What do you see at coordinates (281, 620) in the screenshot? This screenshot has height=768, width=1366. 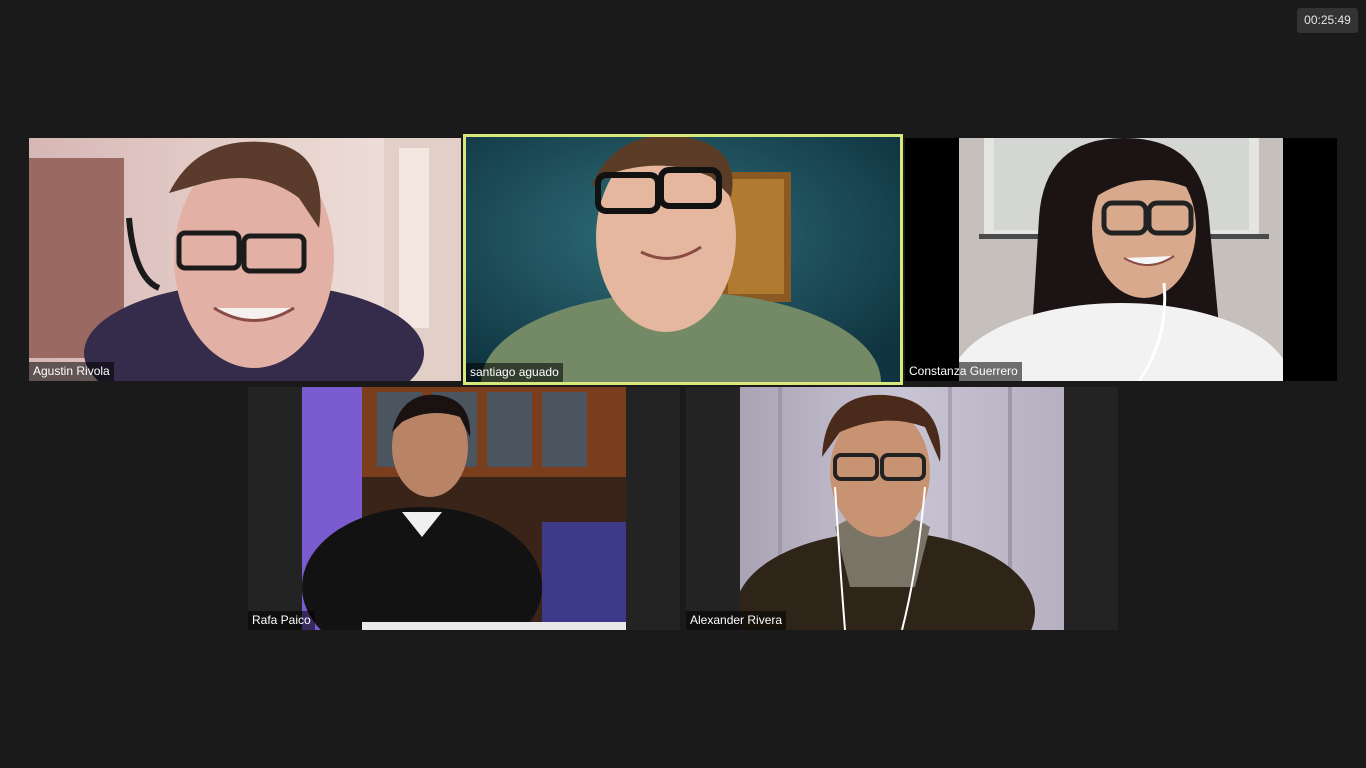 I see `participant-name-label: Rafa Paico` at bounding box center [281, 620].